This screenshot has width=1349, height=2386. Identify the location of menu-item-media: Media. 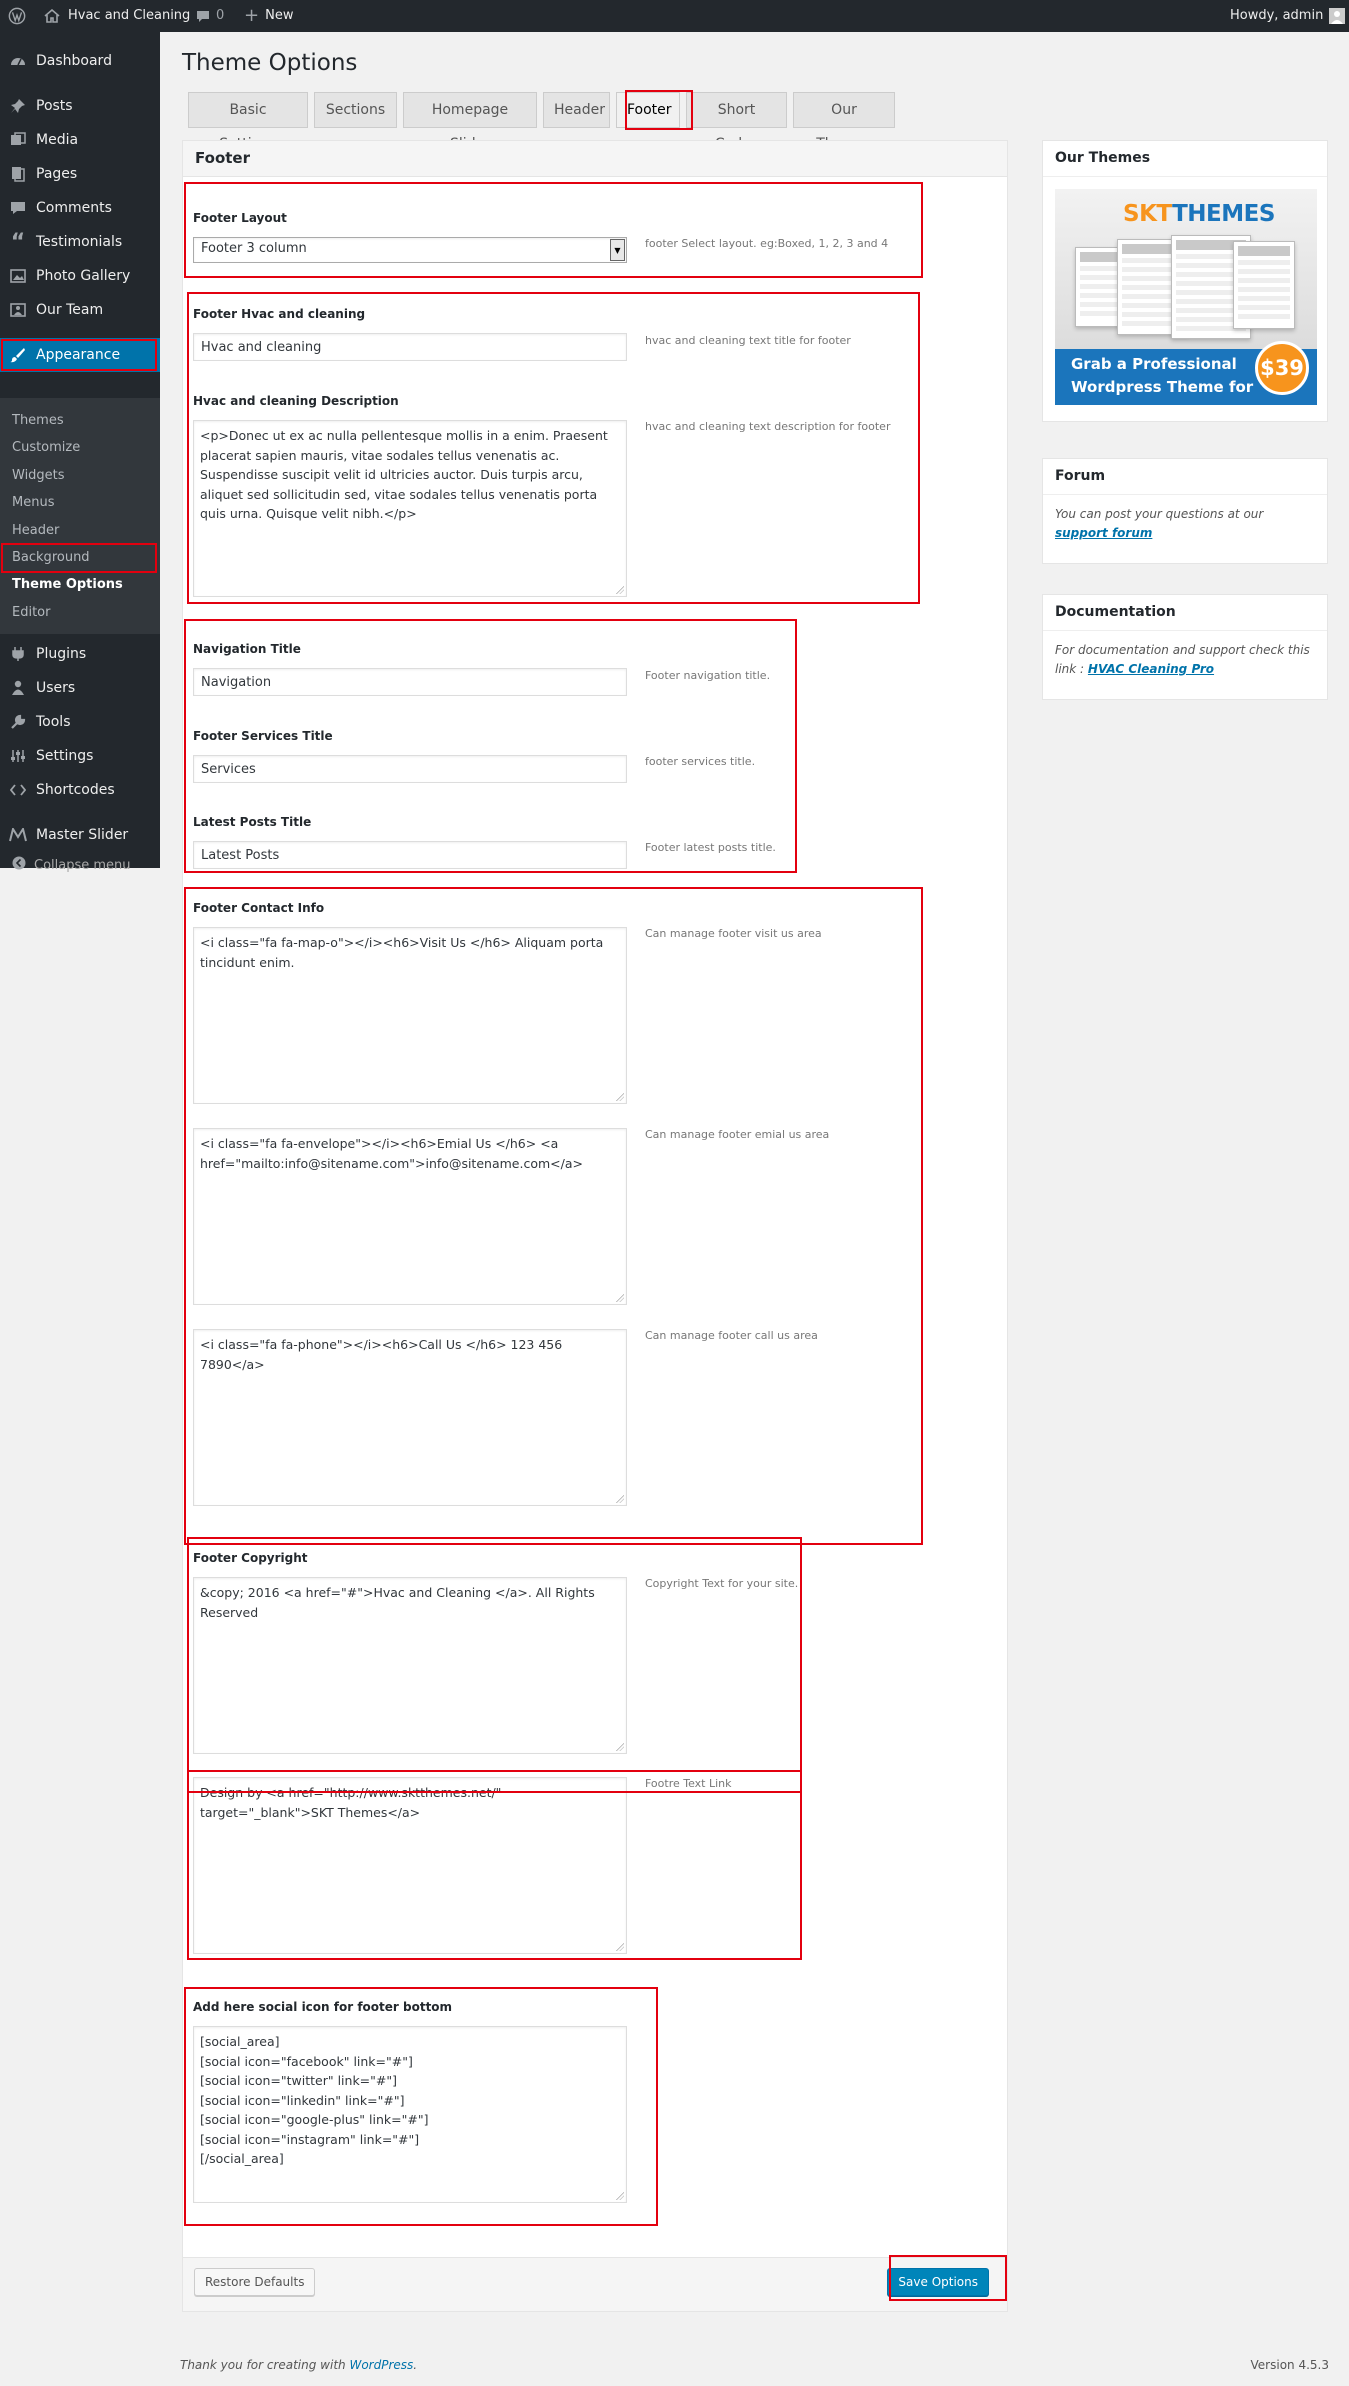
(80, 140).